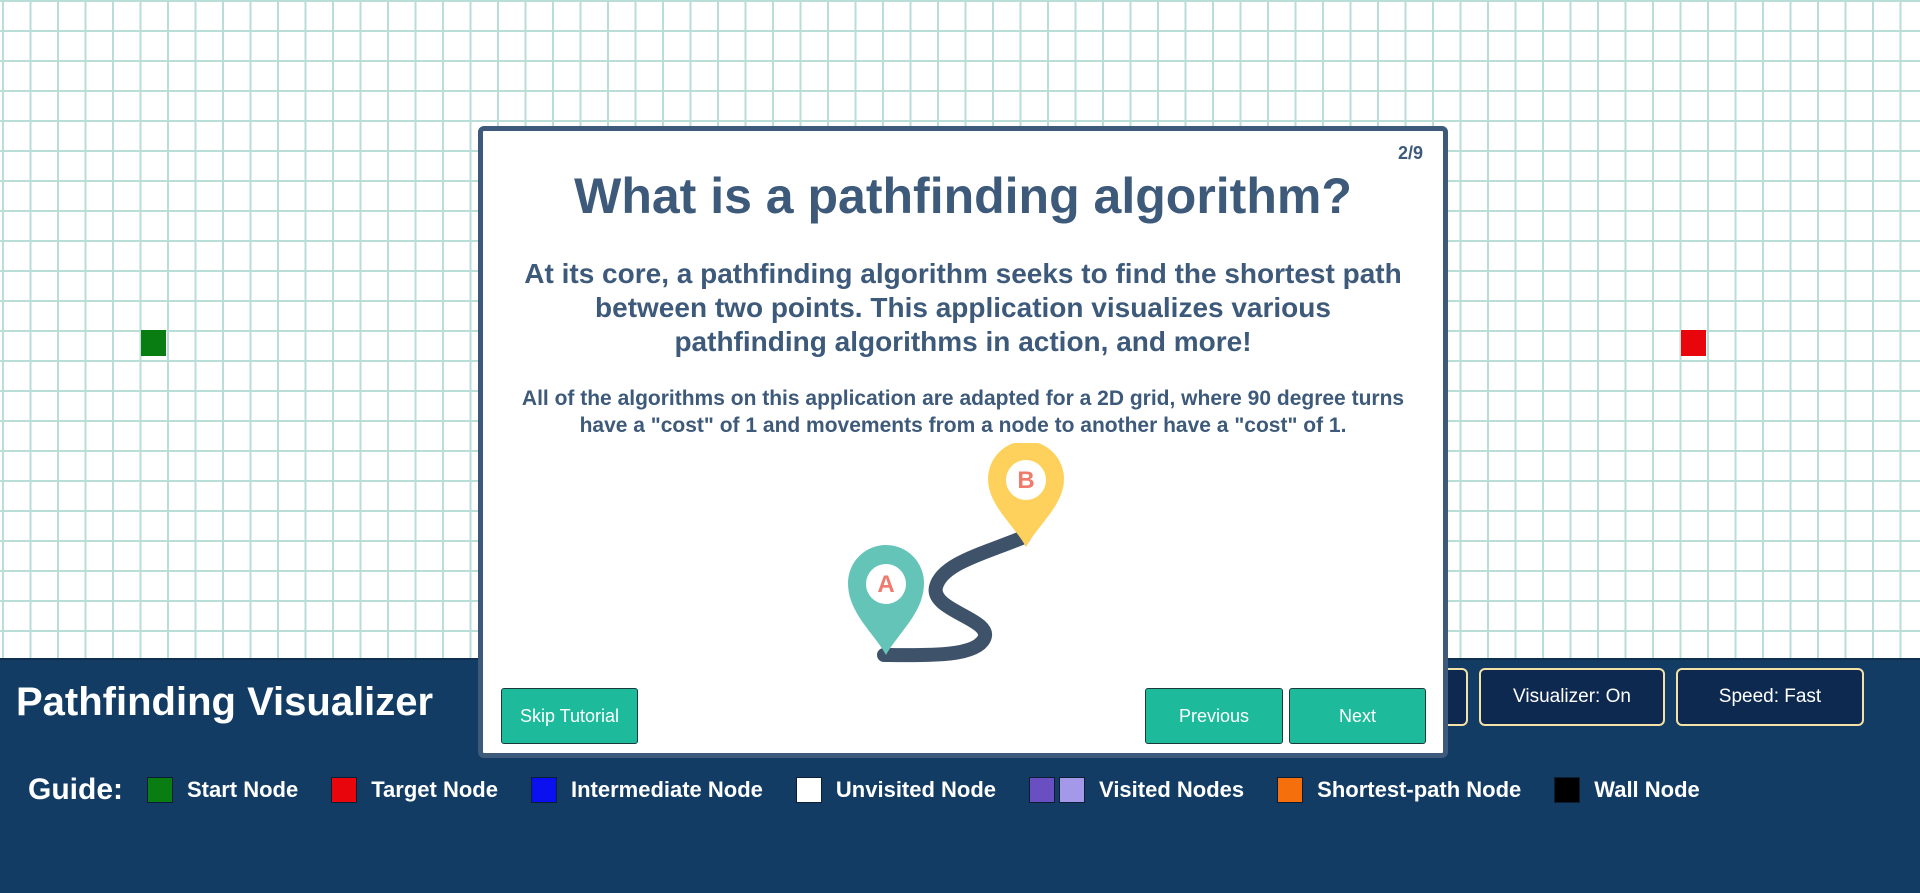 The width and height of the screenshot is (1920, 893). Describe the element at coordinates (1572, 697) in the screenshot. I see `visualizer-toggle-button: Visualizer: On` at that location.